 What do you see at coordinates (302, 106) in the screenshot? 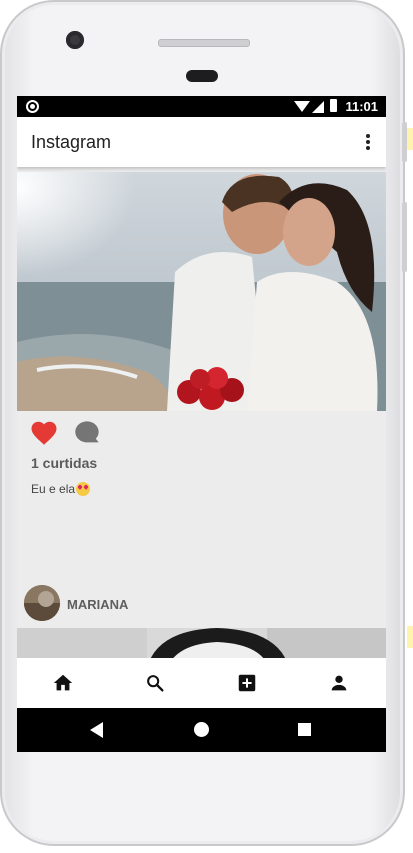
I see `wifi-icon` at bounding box center [302, 106].